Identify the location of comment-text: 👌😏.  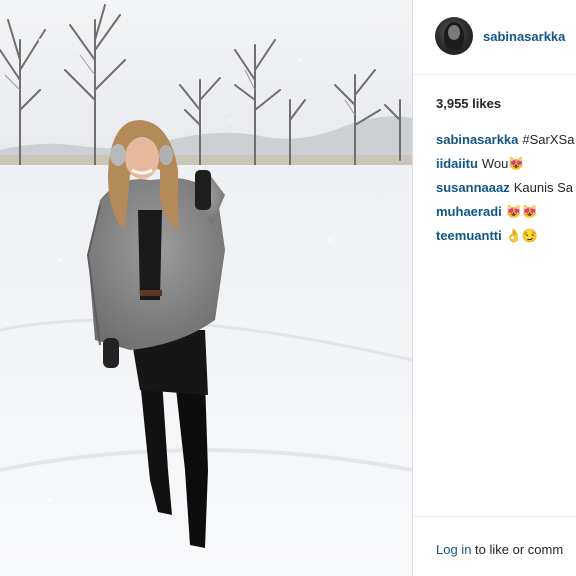
(522, 235).